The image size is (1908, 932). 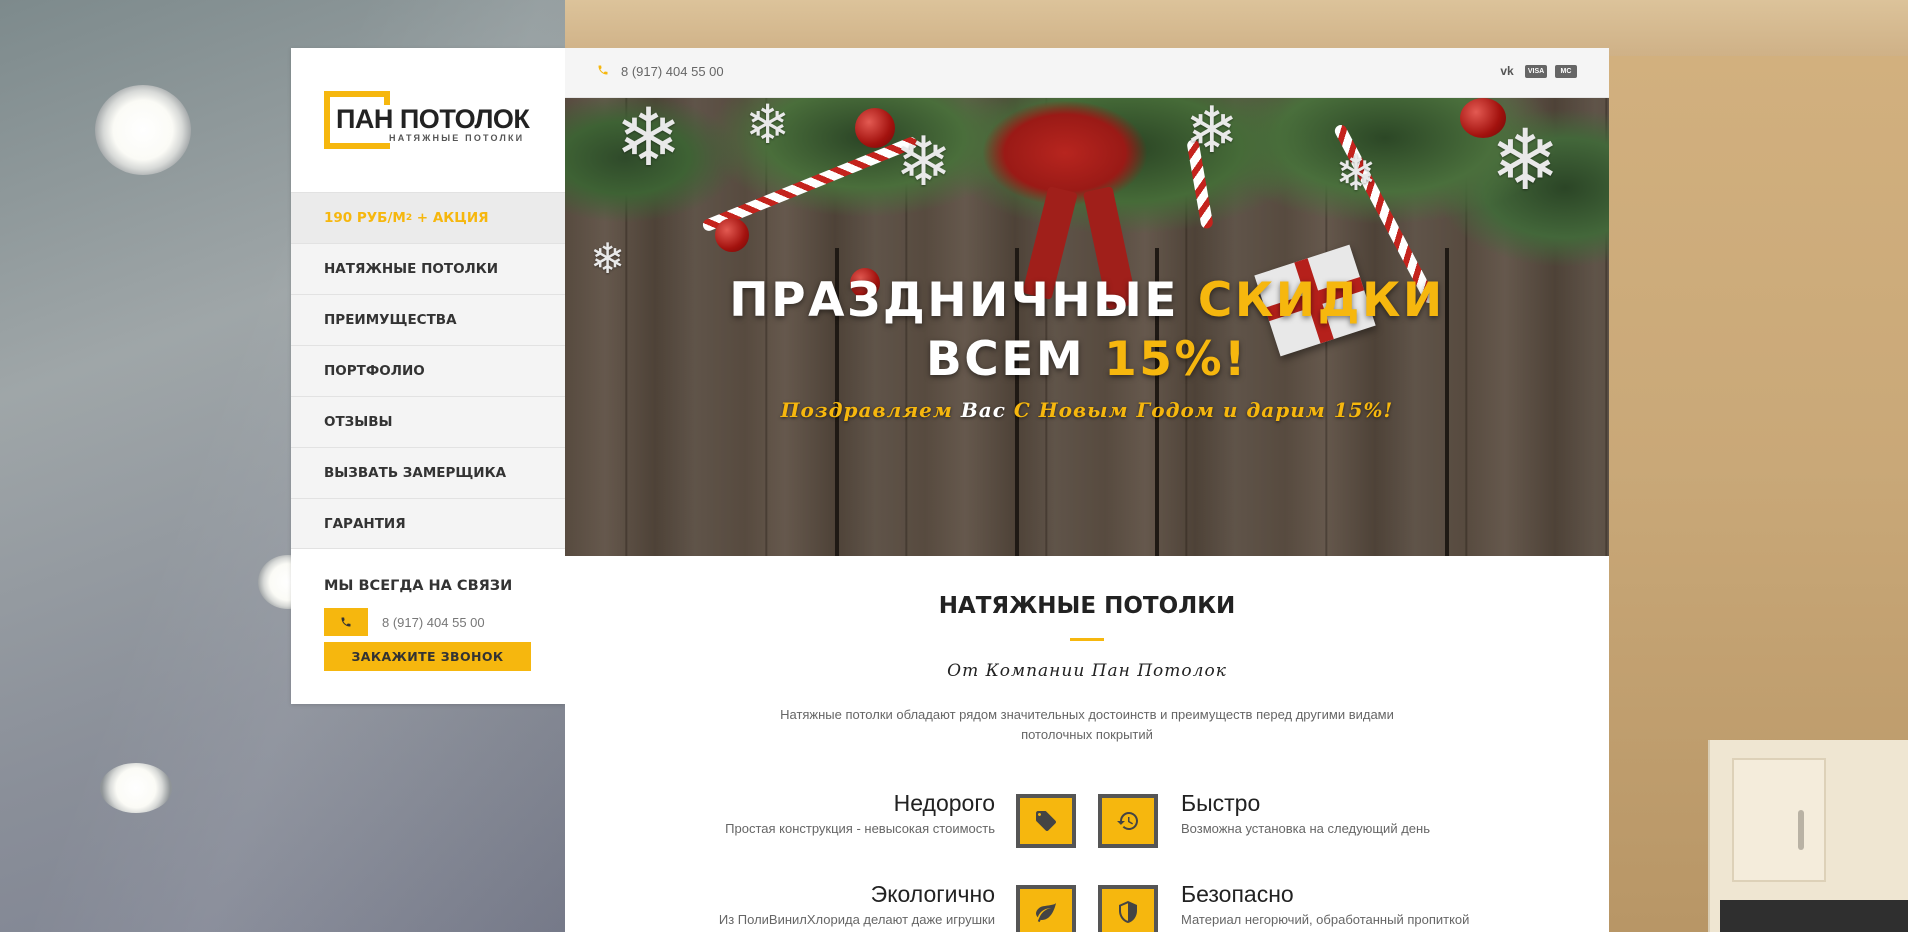 What do you see at coordinates (1808, 836) in the screenshot?
I see `kitchen-cabinet` at bounding box center [1808, 836].